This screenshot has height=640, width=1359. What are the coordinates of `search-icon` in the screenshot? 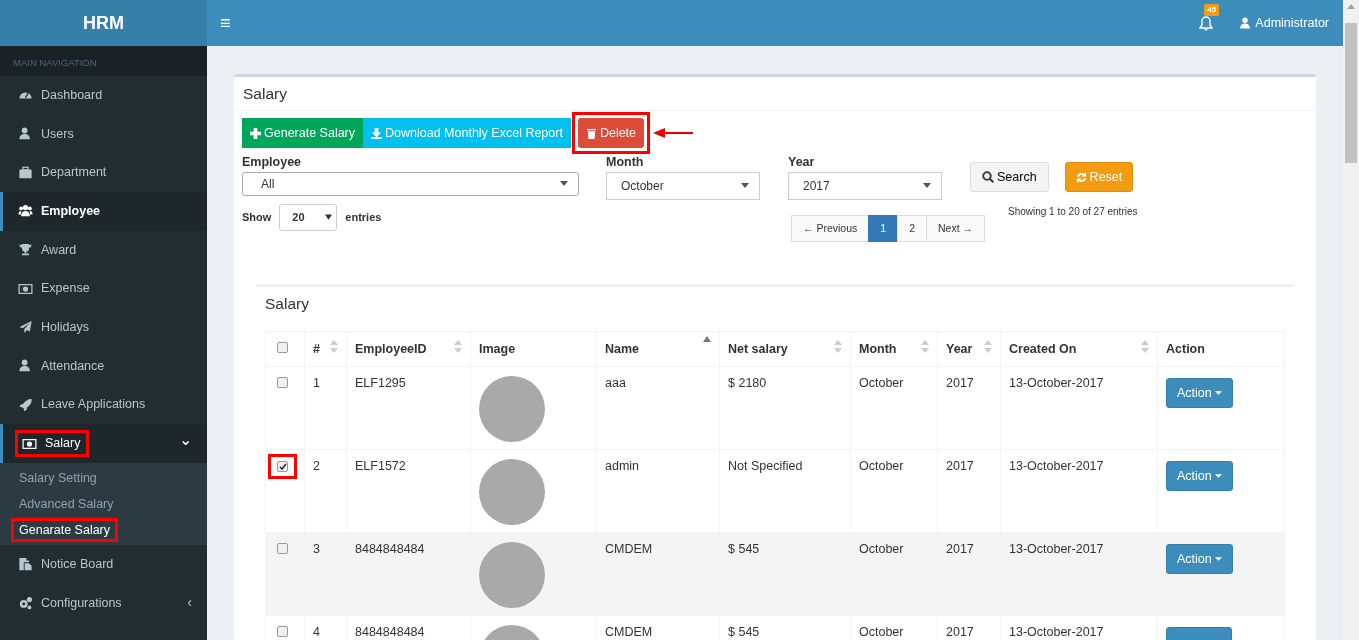 It's located at (988, 177).